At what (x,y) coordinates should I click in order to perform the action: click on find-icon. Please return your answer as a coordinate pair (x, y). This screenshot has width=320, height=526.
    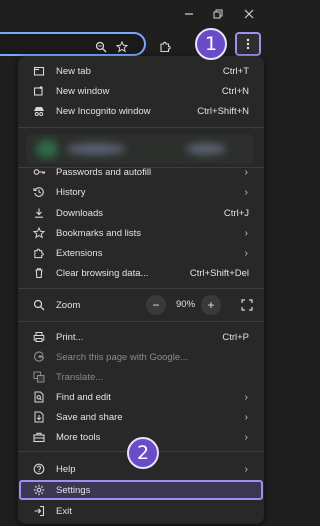
    Looking at the image, I should click on (39, 397).